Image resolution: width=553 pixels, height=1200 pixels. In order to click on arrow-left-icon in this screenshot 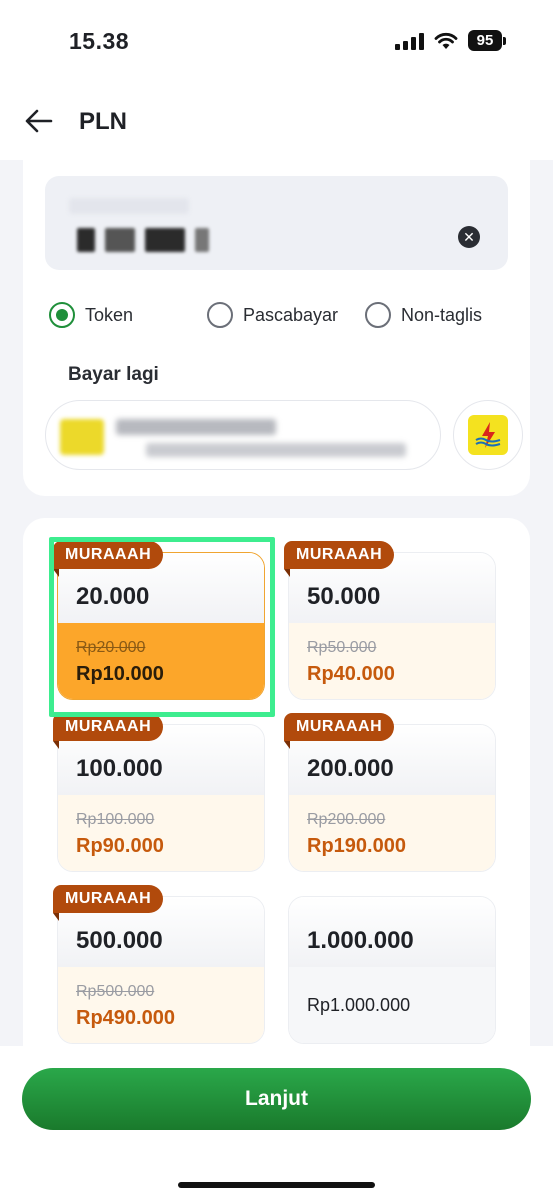, I will do `click(39, 121)`.